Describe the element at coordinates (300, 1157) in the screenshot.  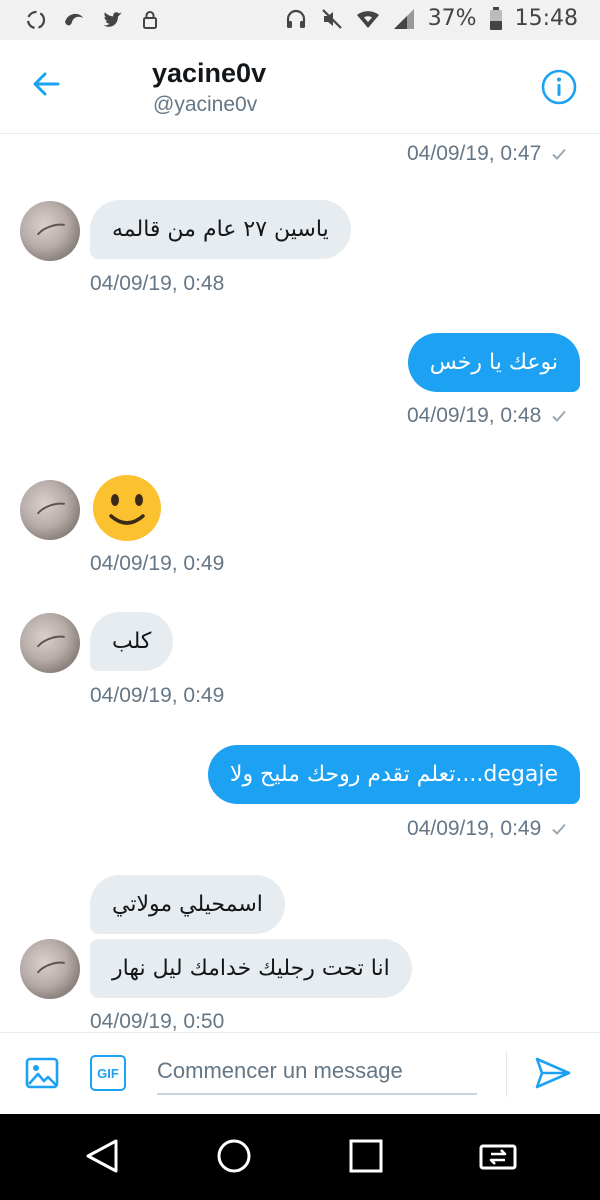
I see `navigation-bar` at that location.